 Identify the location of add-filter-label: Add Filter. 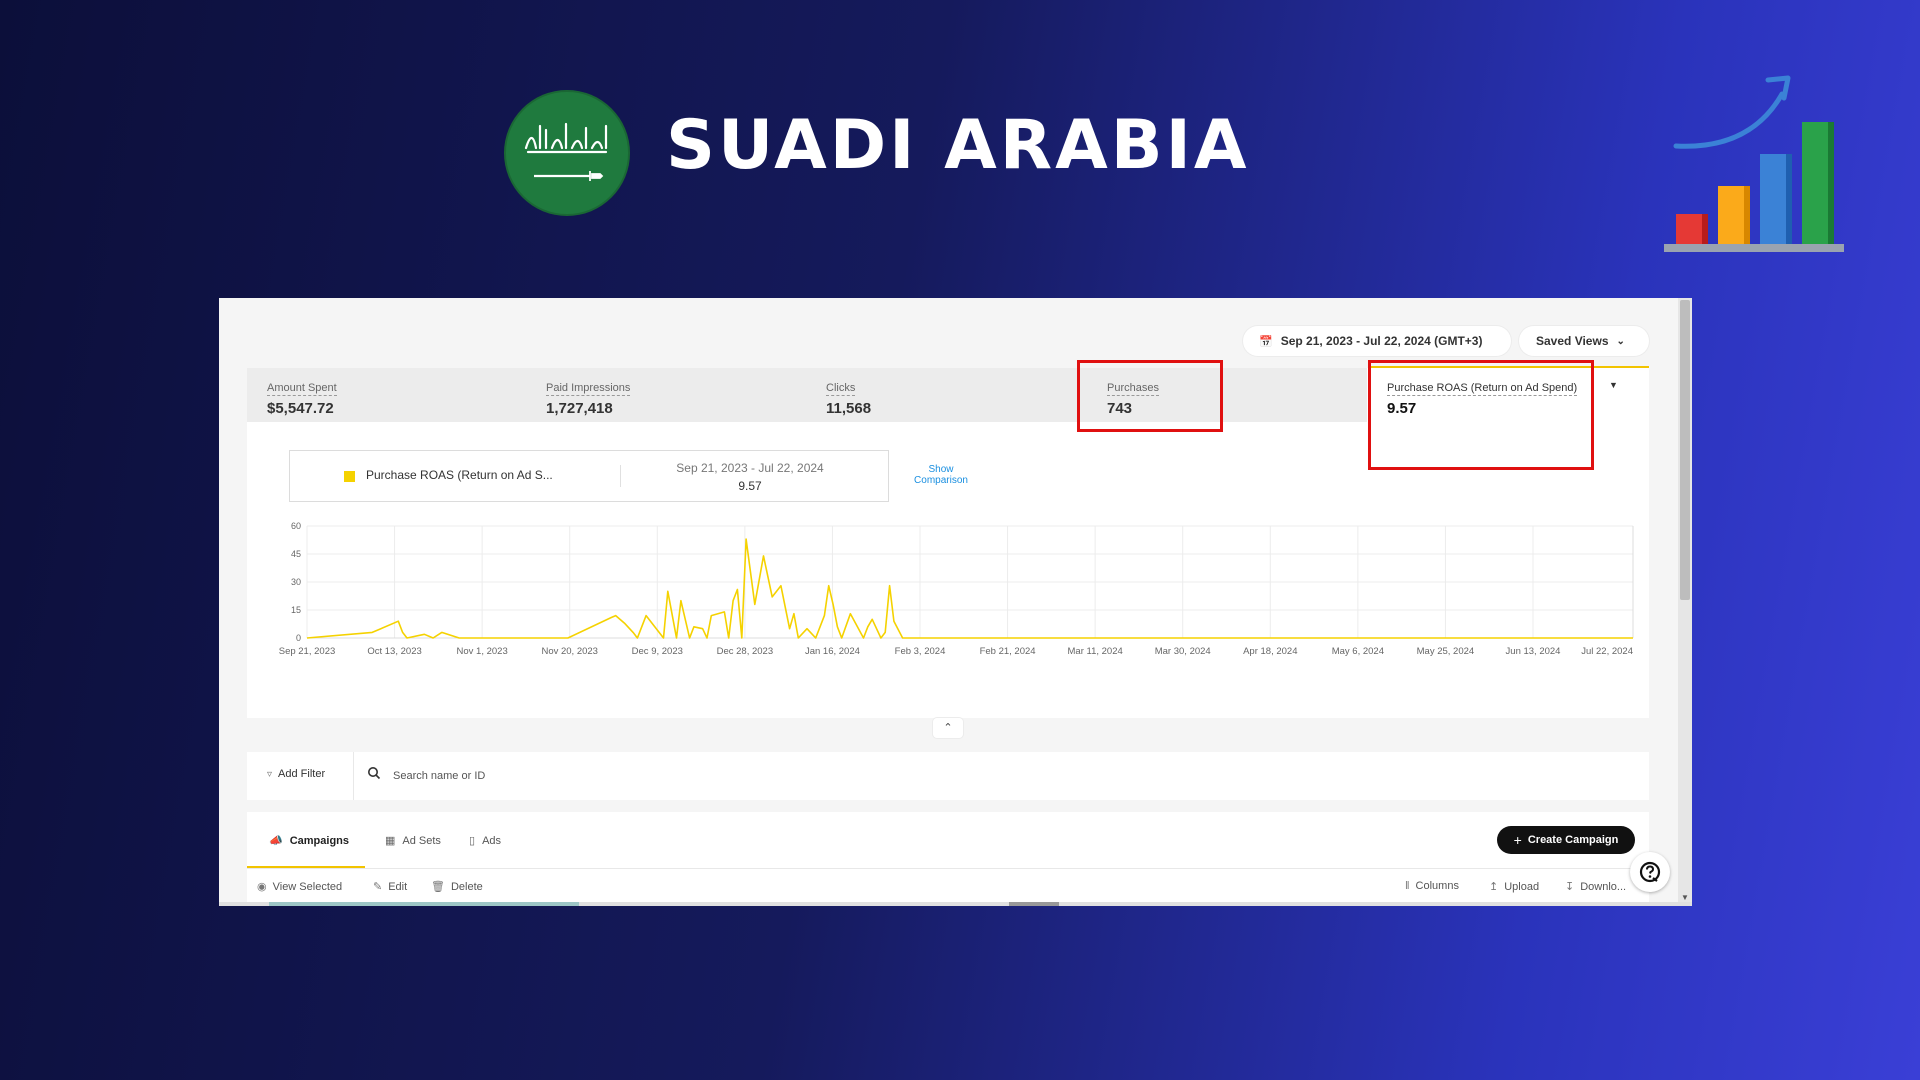
(302, 774).